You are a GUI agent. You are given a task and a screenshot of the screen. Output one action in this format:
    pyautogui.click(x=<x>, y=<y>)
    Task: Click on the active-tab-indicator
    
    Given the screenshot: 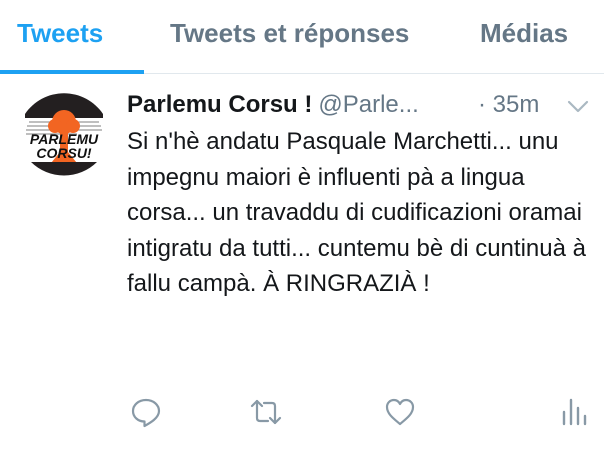 What is the action you would take?
    pyautogui.click(x=72, y=72)
    